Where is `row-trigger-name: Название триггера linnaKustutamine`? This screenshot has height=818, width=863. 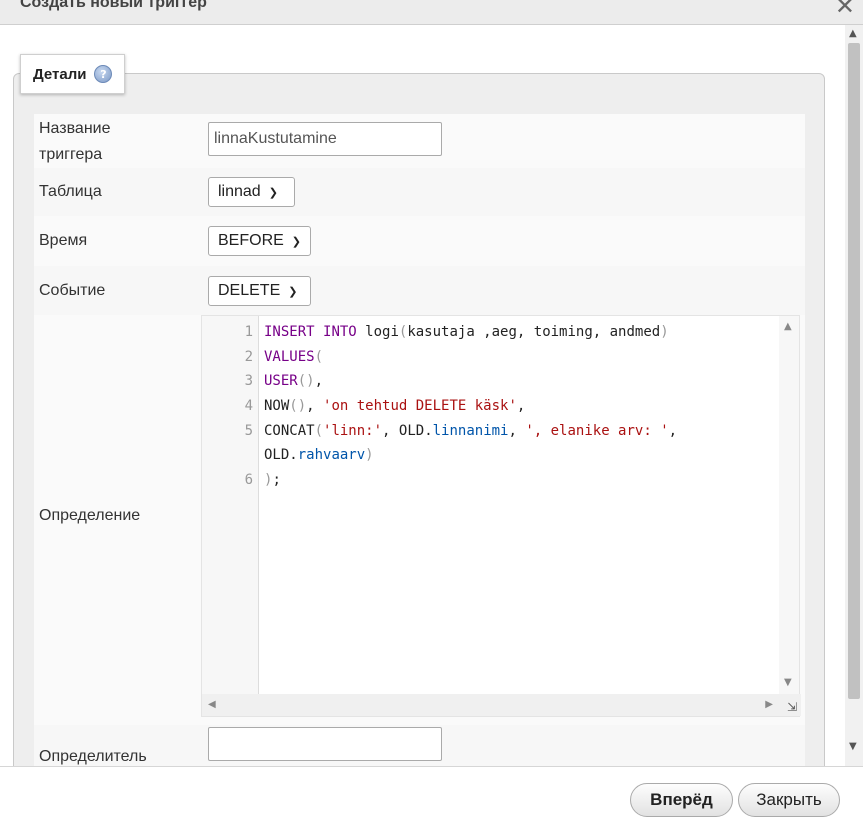 row-trigger-name: Название триггера linnaKustutamine is located at coordinates (419, 141).